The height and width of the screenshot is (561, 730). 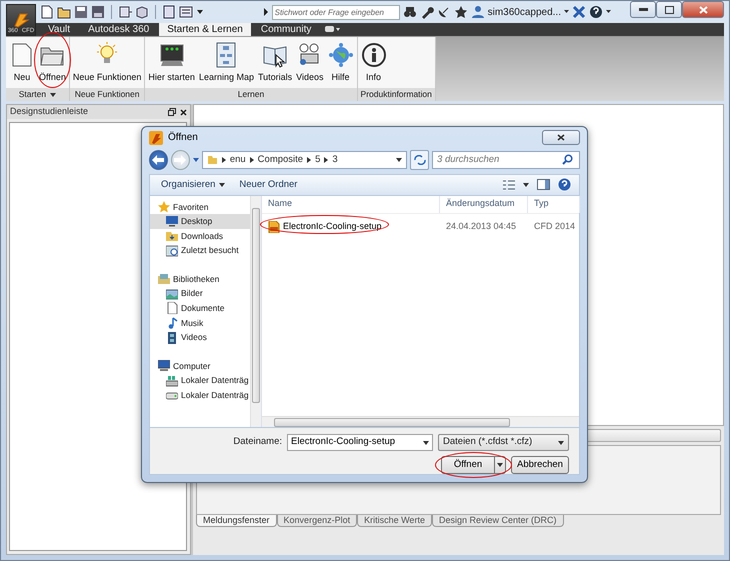 I want to click on ribbon-tab: Starten & Lernen, so click(x=205, y=29).